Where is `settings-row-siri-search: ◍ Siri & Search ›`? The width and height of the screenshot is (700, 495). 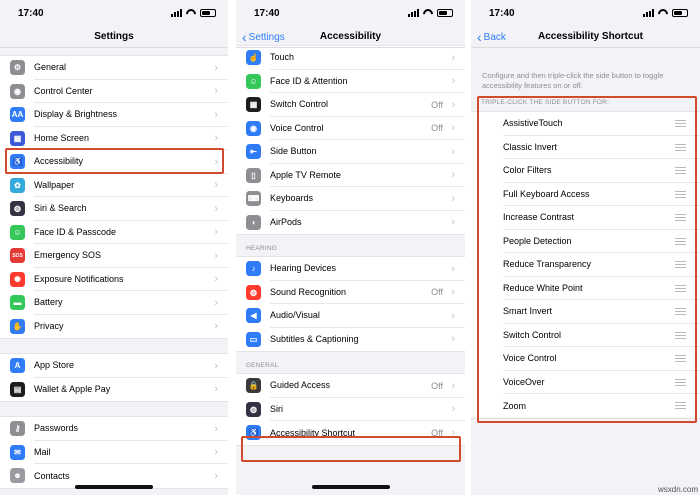
settings-row-siri-search: ◍ Siri & Search › is located at coordinates (114, 209).